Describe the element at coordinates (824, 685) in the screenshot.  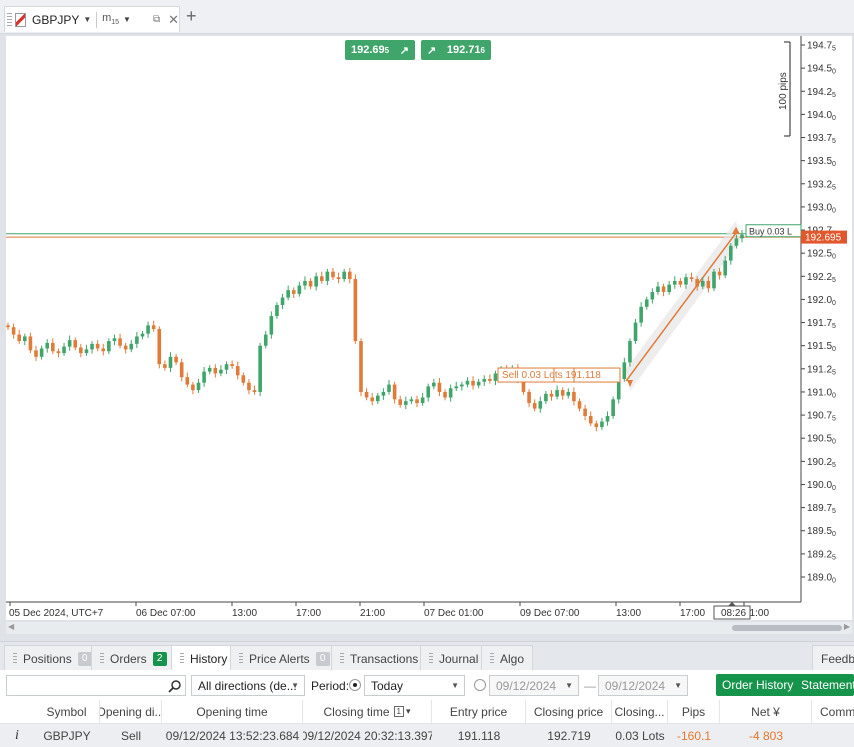
I see `statement-button: Statement` at that location.